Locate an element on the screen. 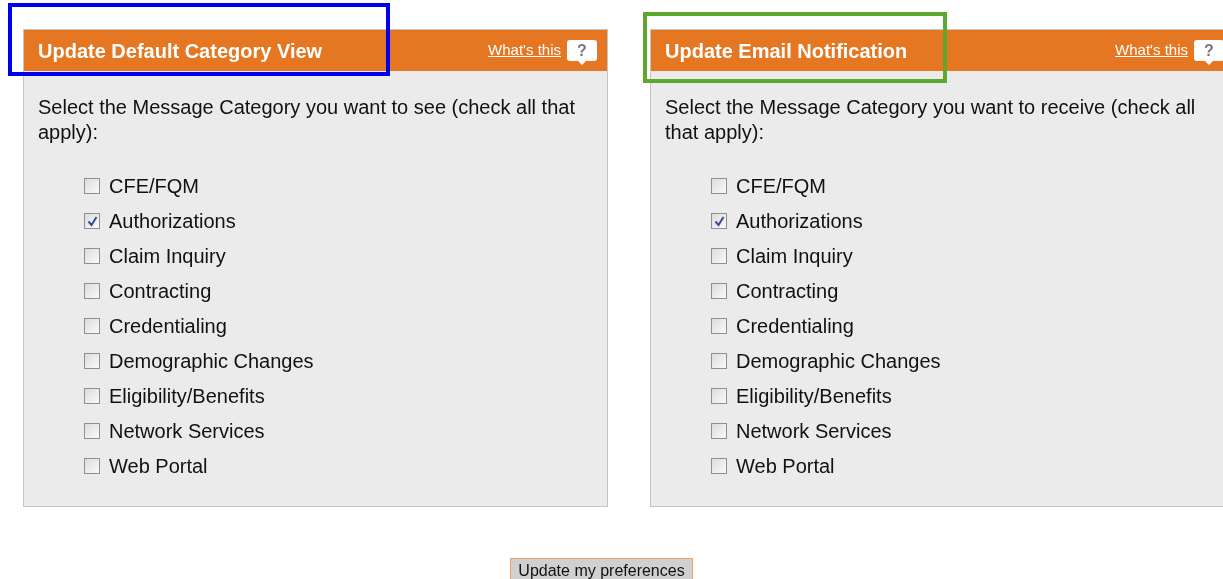 The width and height of the screenshot is (1223, 579). instruction-text: Select the Message Category you want to see (check all that apply): is located at coordinates (307, 120).